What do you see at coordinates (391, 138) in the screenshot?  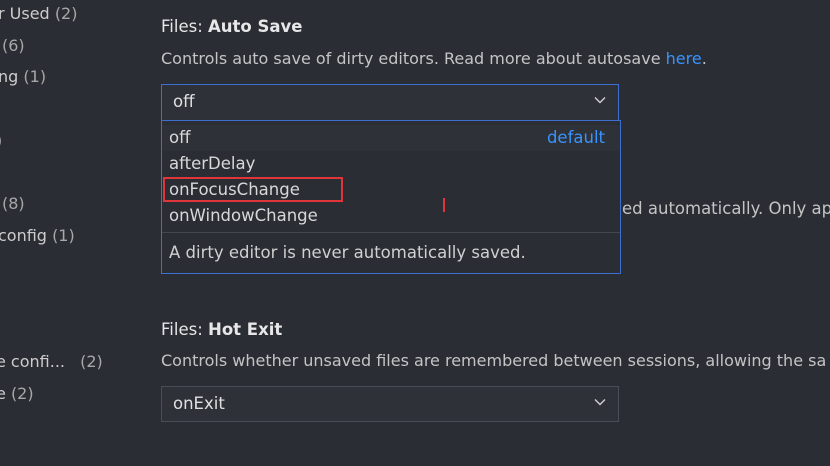 I see `option-off: off default` at bounding box center [391, 138].